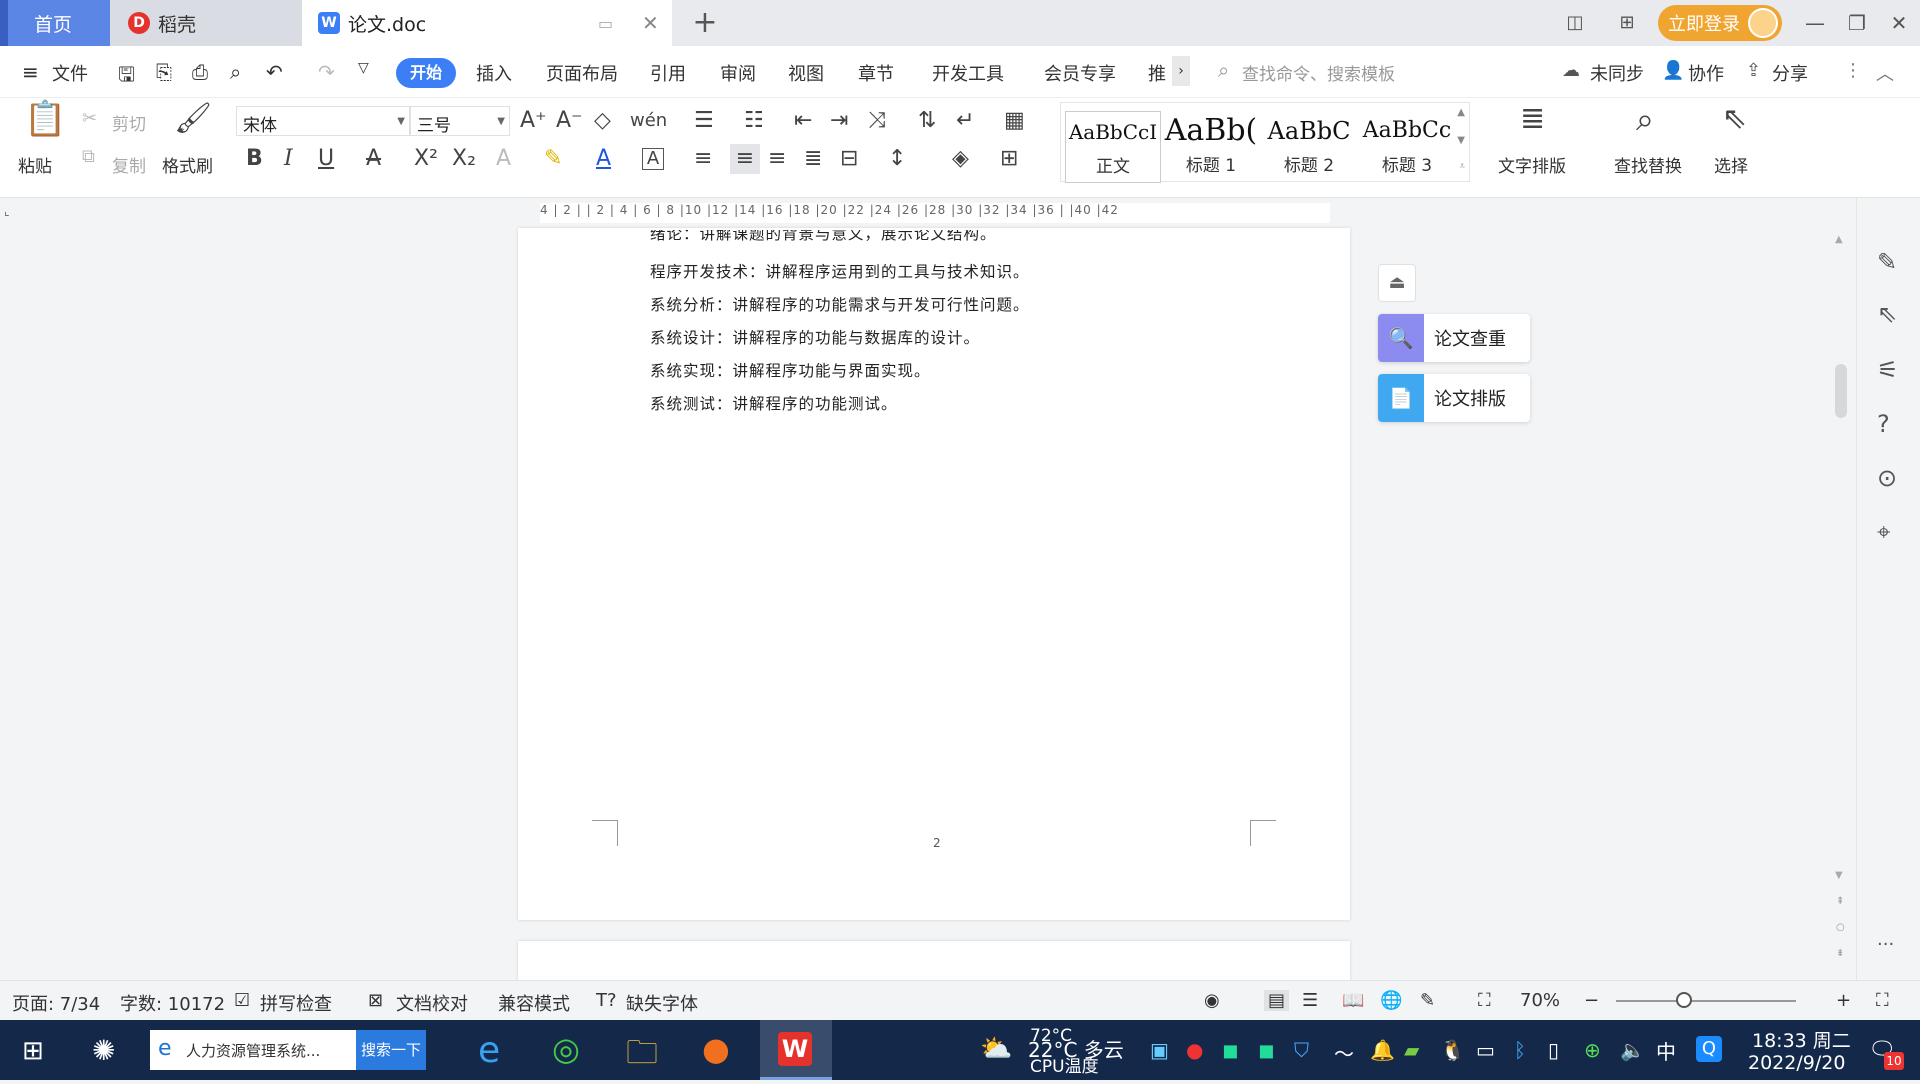 The width and height of the screenshot is (1920, 1084). Describe the element at coordinates (33, 1051) in the screenshot. I see `windows-start-icon: ⊞` at that location.